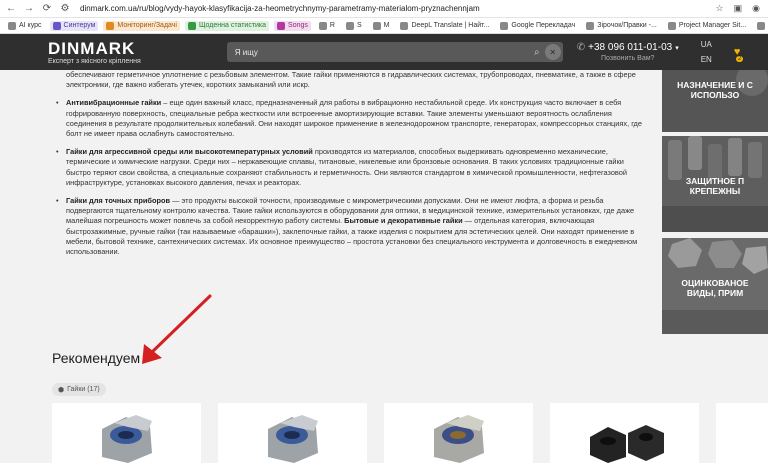 The width and height of the screenshot is (768, 463). Describe the element at coordinates (552, 52) in the screenshot. I see `close-icon: ✕` at that location.